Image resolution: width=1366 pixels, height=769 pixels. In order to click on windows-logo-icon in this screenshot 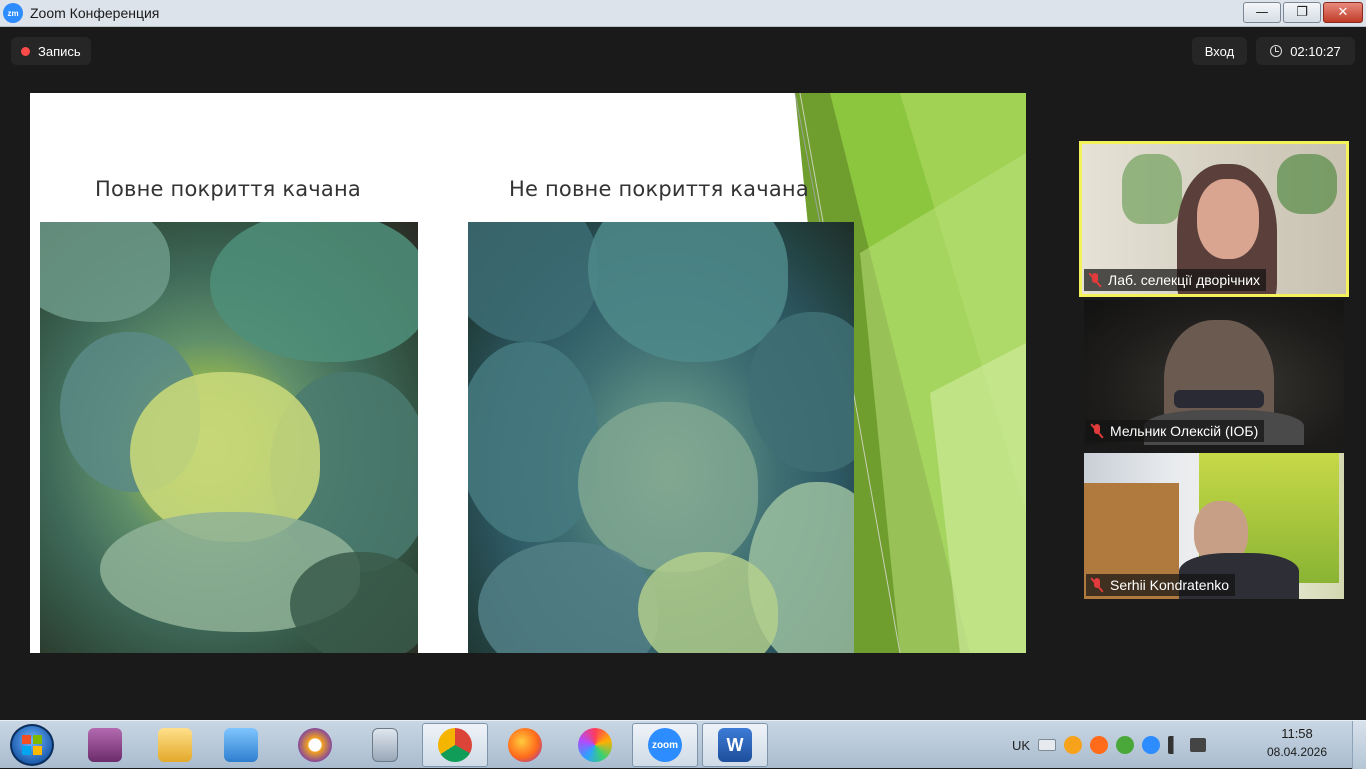, I will do `click(32, 745)`.